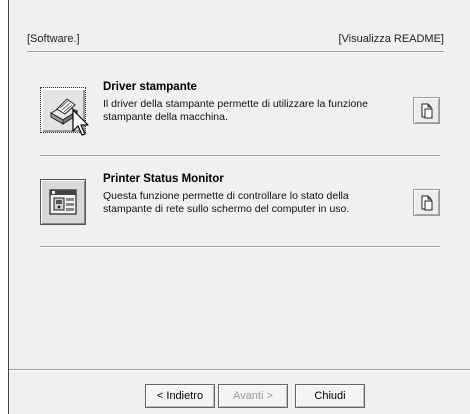 Image resolution: width=470 pixels, height=414 pixels. What do you see at coordinates (53, 39) in the screenshot?
I see `software-heading: [Software.]` at bounding box center [53, 39].